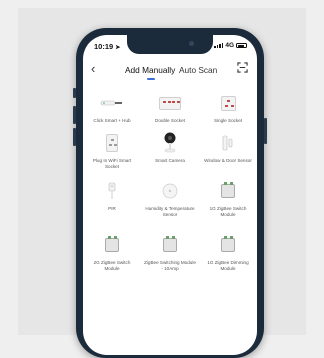 Image resolution: width=324 pixels, height=358 pixels. I want to click on camera-dot, so click(191, 43).